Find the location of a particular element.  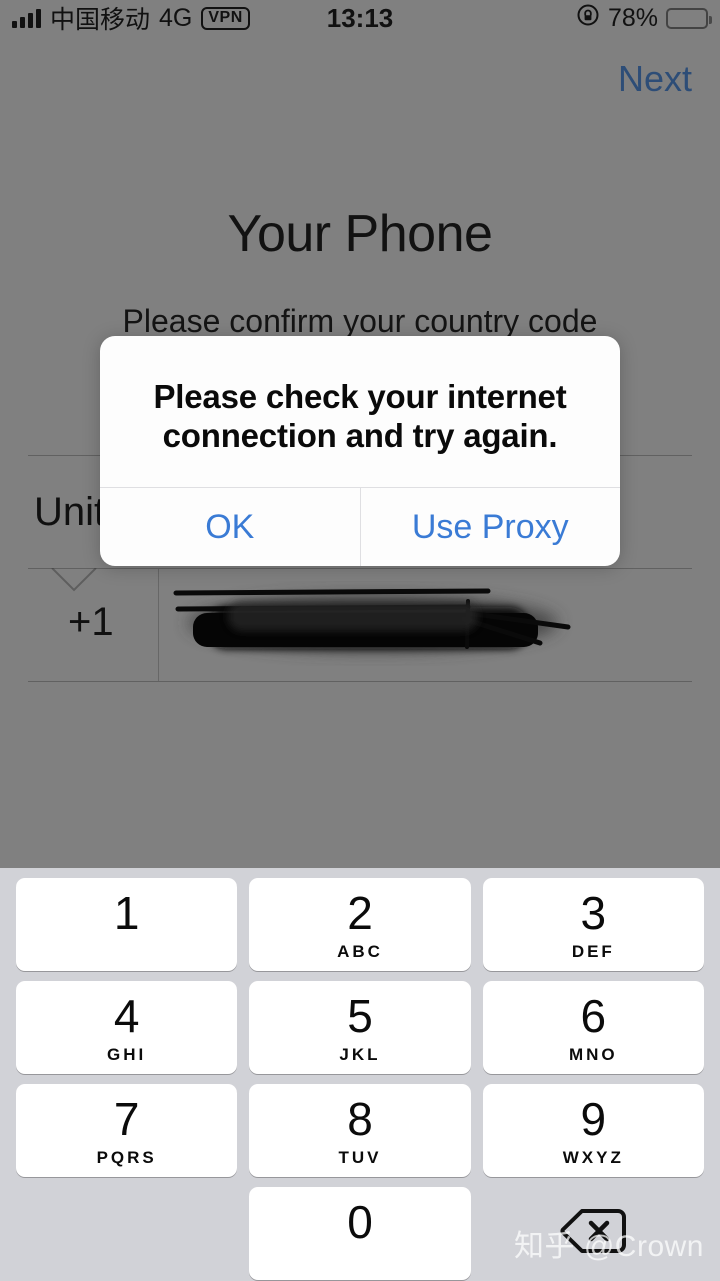

key-5: 5 JKL is located at coordinates (360, 1027).